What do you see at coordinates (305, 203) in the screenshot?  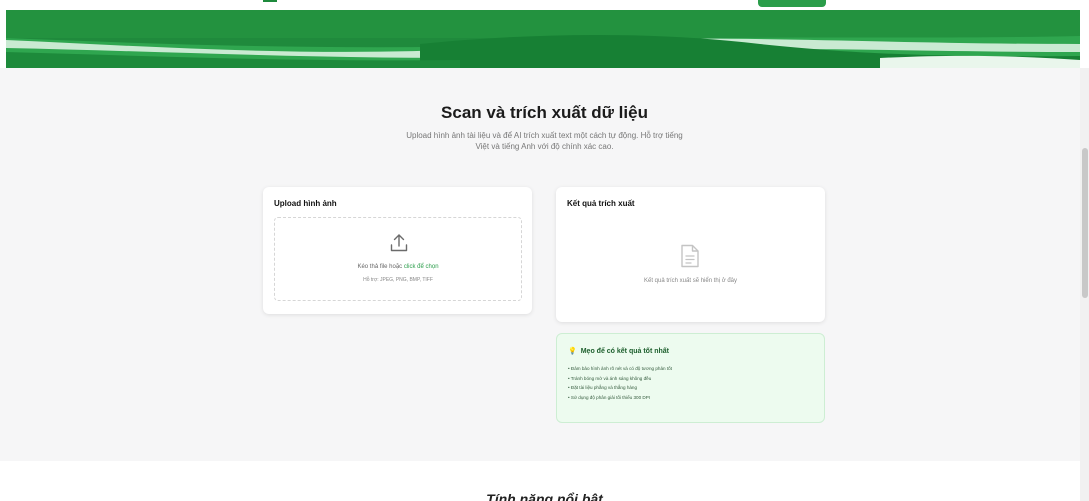 I see `upload-card-heading: Upload hình ảnh` at bounding box center [305, 203].